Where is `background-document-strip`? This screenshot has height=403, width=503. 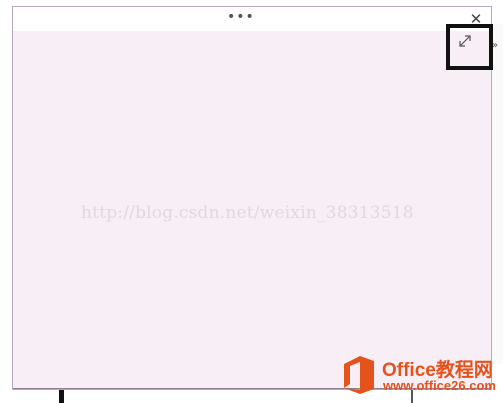
background-document-strip is located at coordinates (497, 194).